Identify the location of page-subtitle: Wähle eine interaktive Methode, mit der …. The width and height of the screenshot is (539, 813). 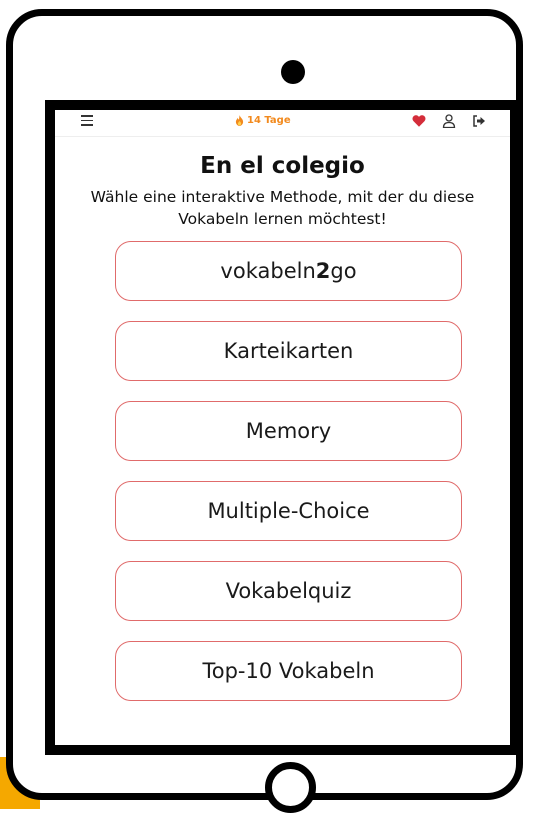
(282, 208).